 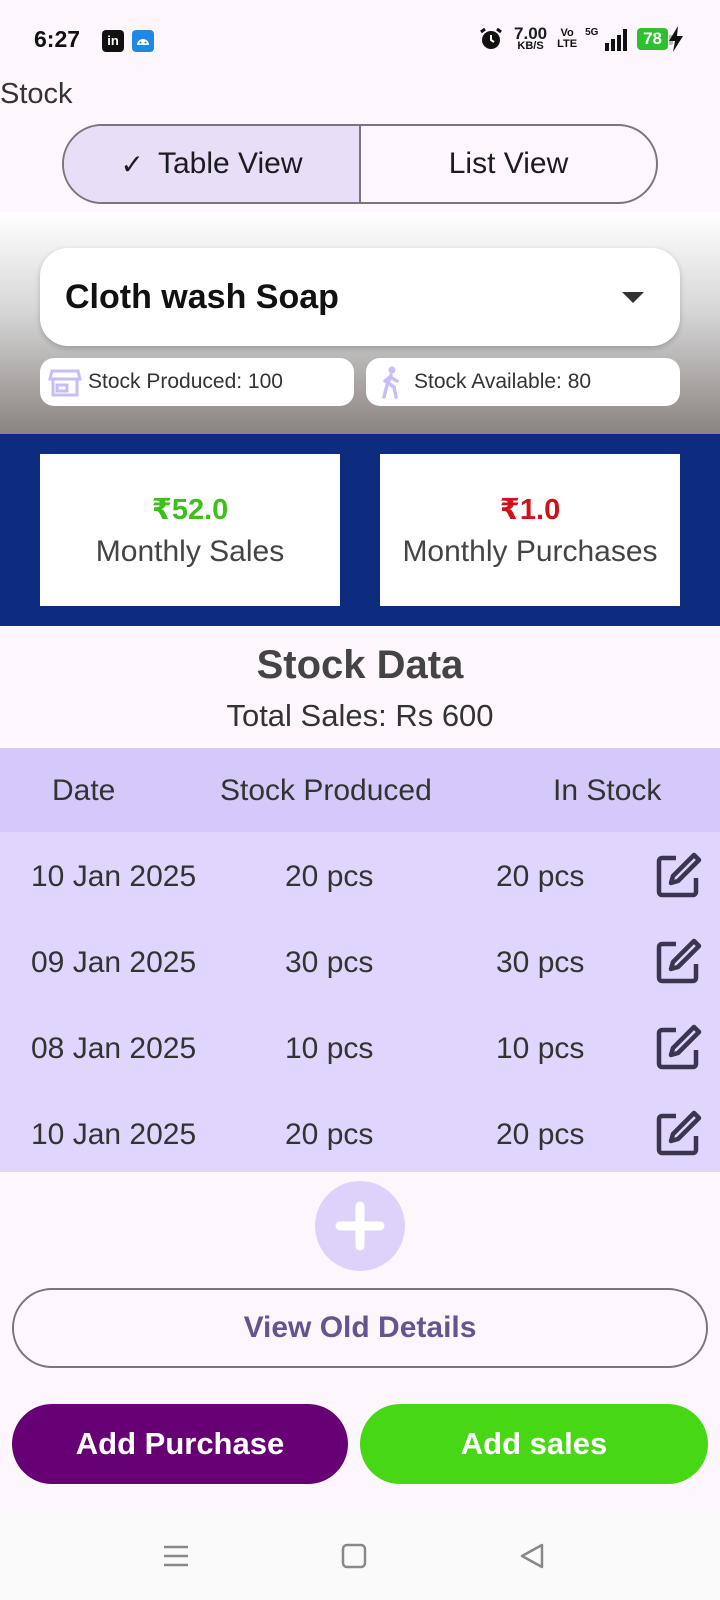 I want to click on battery-icon: 78, so click(x=655, y=39).